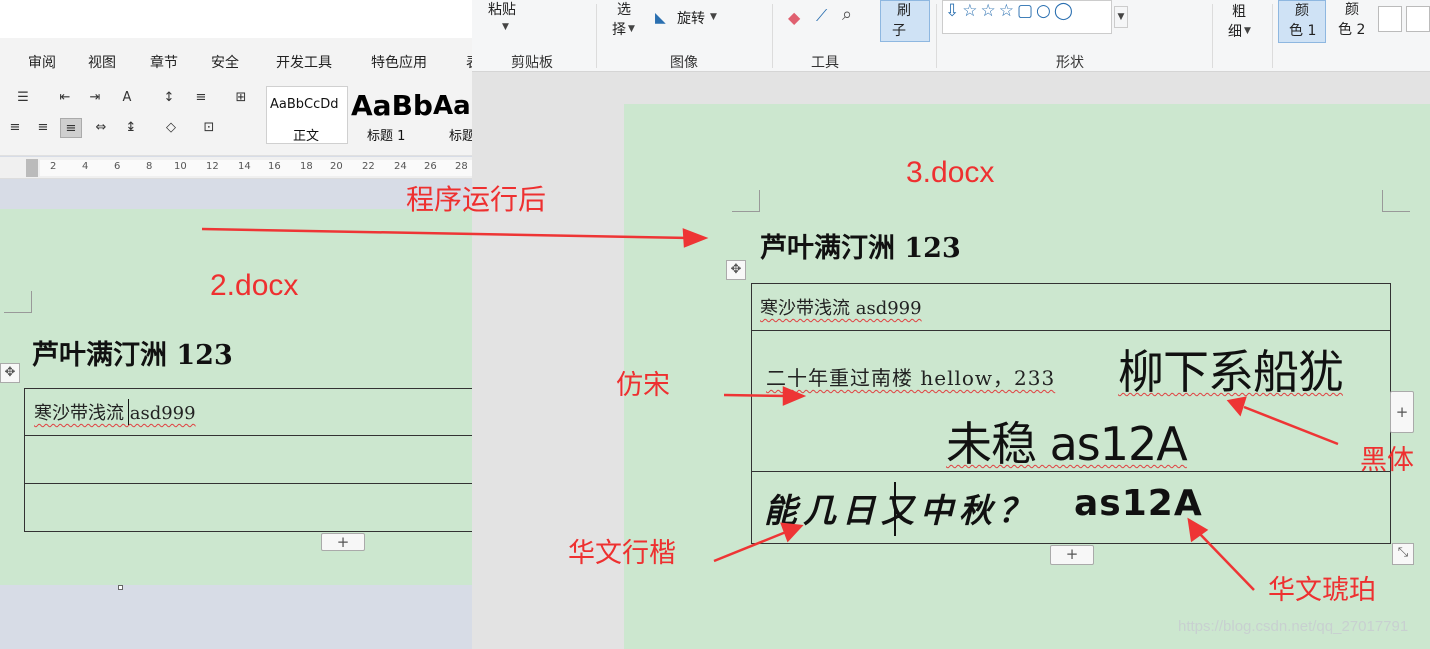 This screenshot has height=649, width=1430. Describe the element at coordinates (847, 14) in the screenshot. I see `magnifier-icon: ⌕` at that location.